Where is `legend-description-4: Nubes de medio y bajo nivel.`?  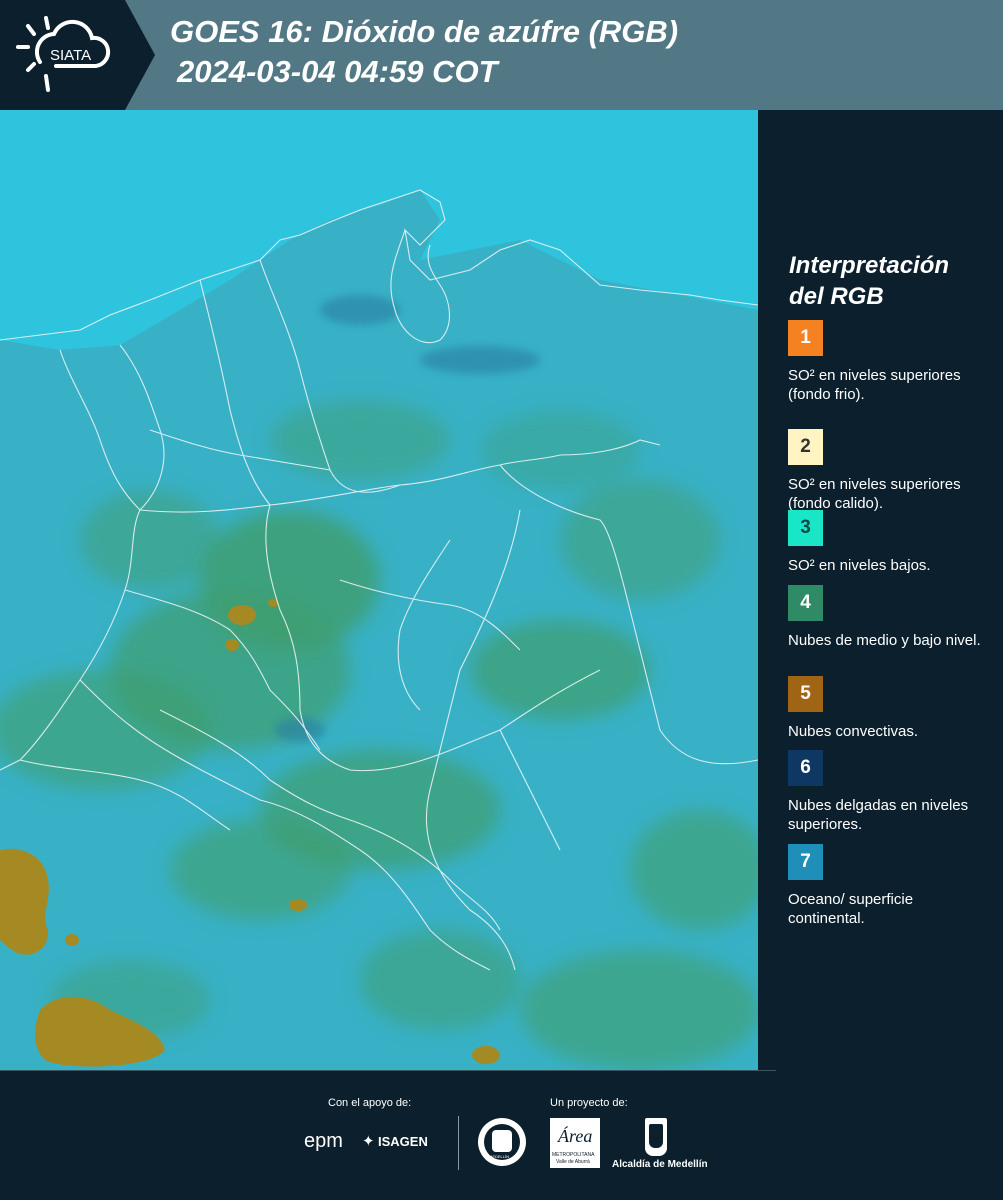 legend-description-4: Nubes de medio y bajo nivel. is located at coordinates (884, 640).